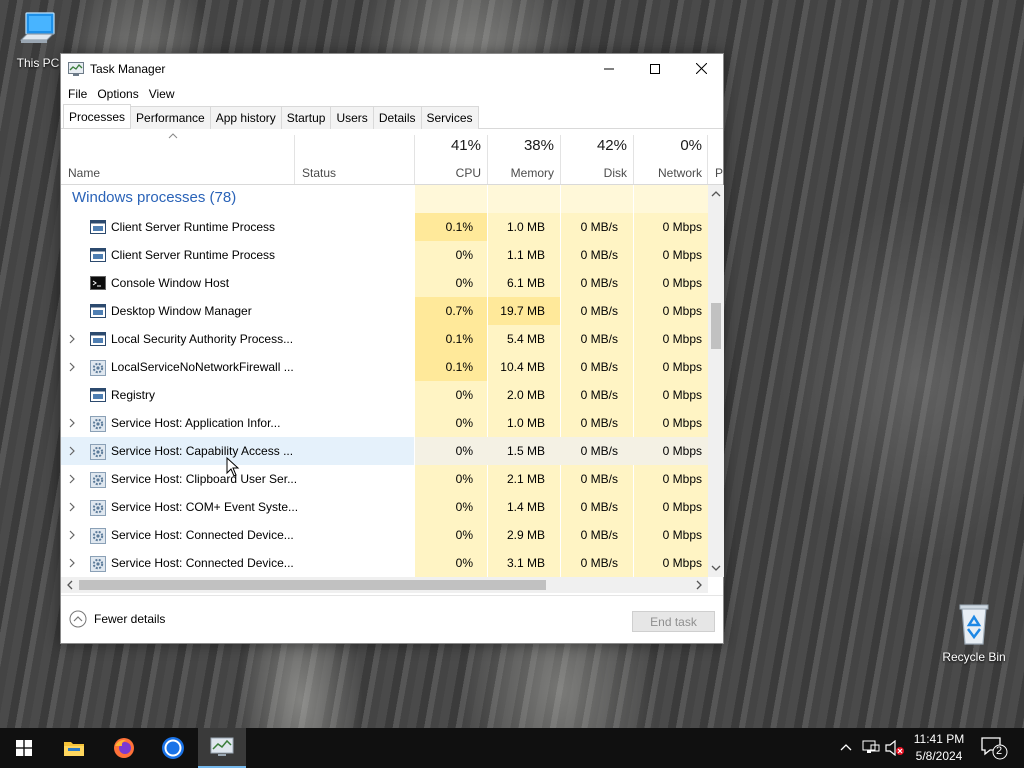  Describe the element at coordinates (939, 748) in the screenshot. I see `system-clock: 11:41 PM 5/8/2024` at that location.